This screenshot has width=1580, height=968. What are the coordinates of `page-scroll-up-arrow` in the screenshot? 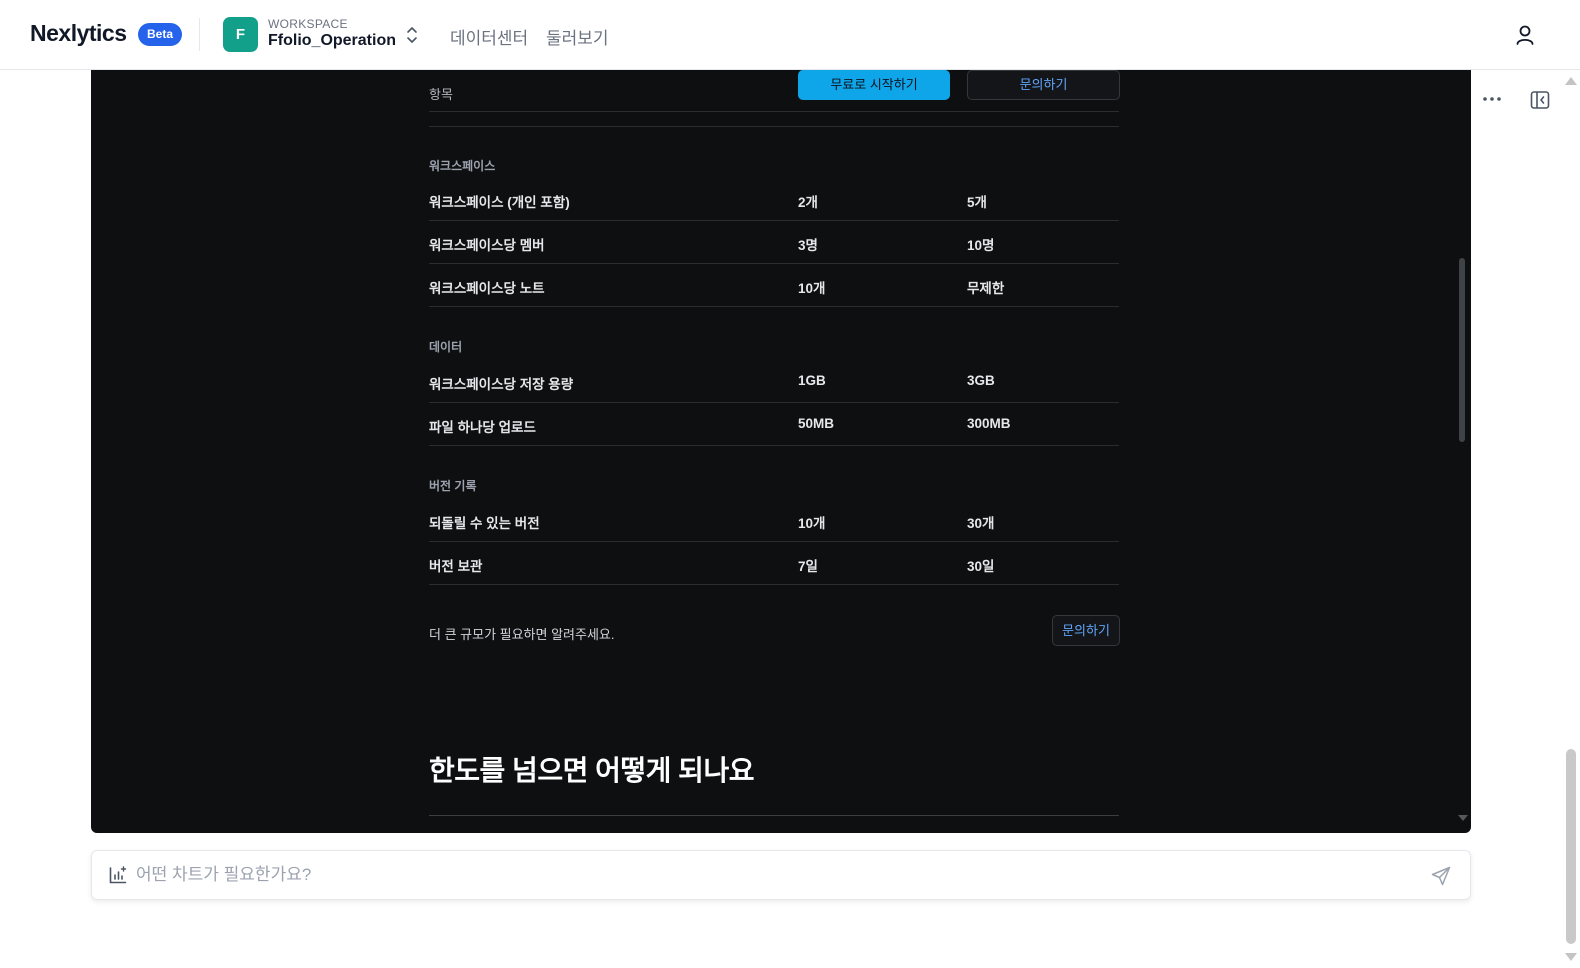 It's located at (1571, 81).